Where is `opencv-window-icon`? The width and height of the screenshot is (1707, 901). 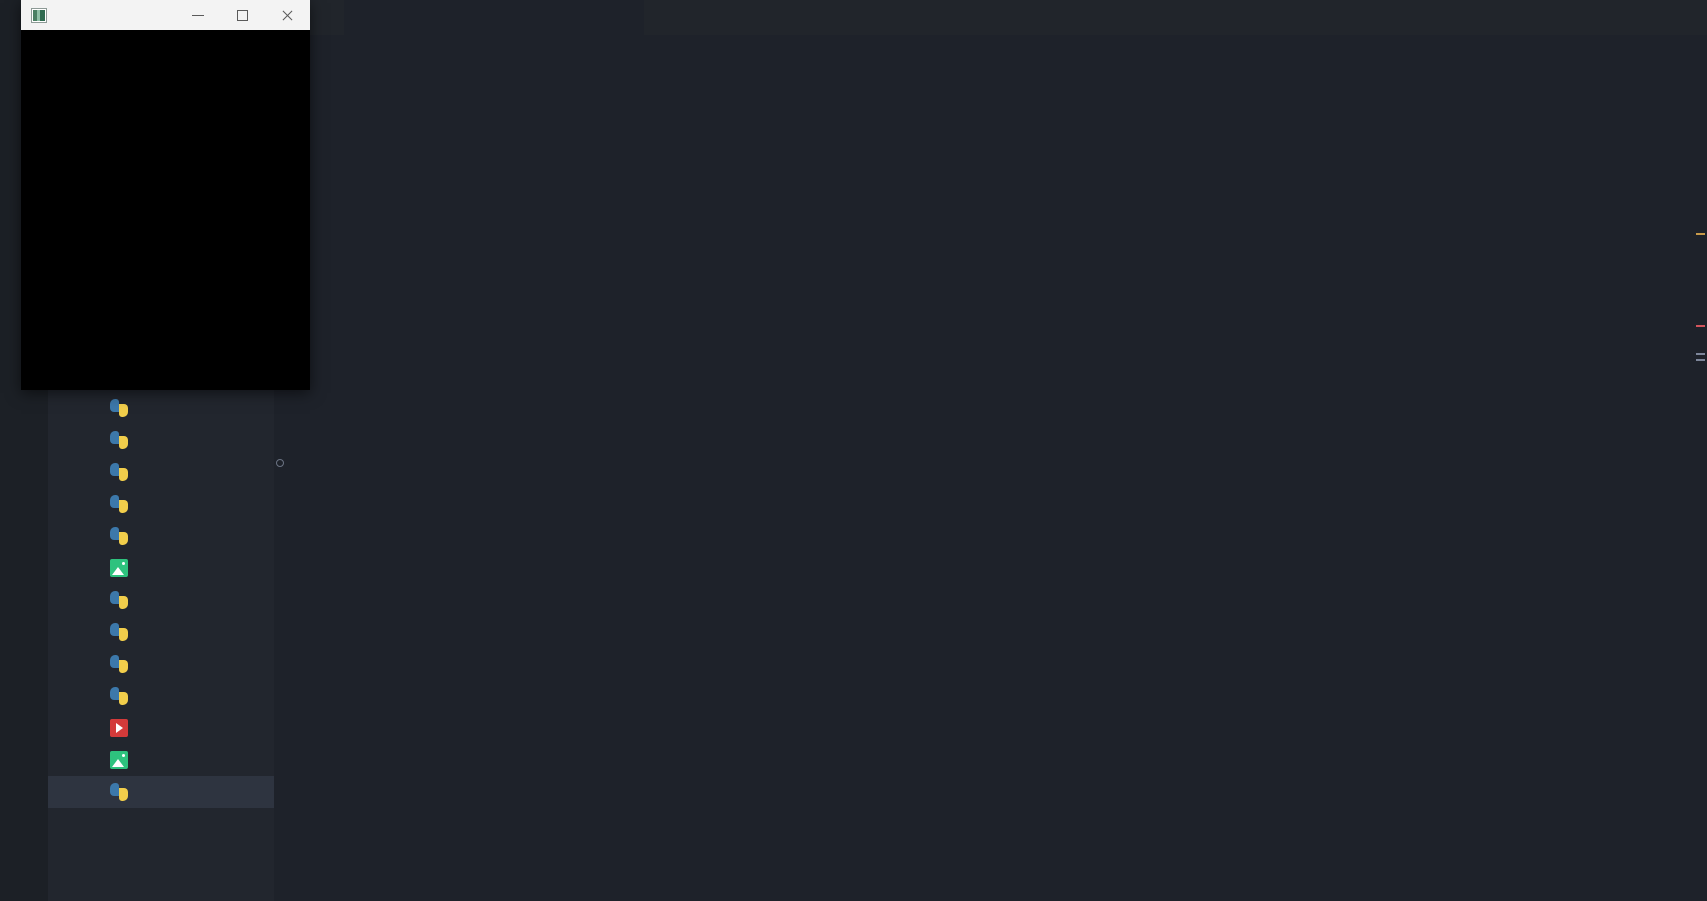 opencv-window-icon is located at coordinates (39, 15).